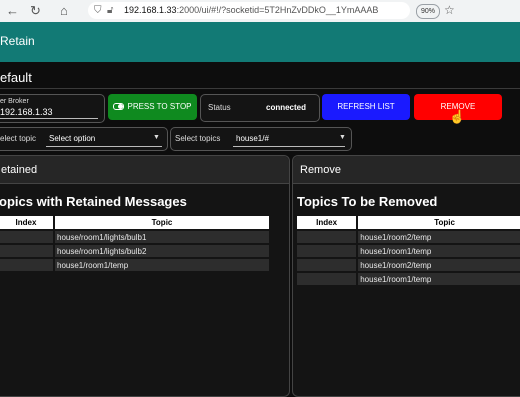  What do you see at coordinates (64, 11) in the screenshot?
I see `home-icon: ⌂` at bounding box center [64, 11].